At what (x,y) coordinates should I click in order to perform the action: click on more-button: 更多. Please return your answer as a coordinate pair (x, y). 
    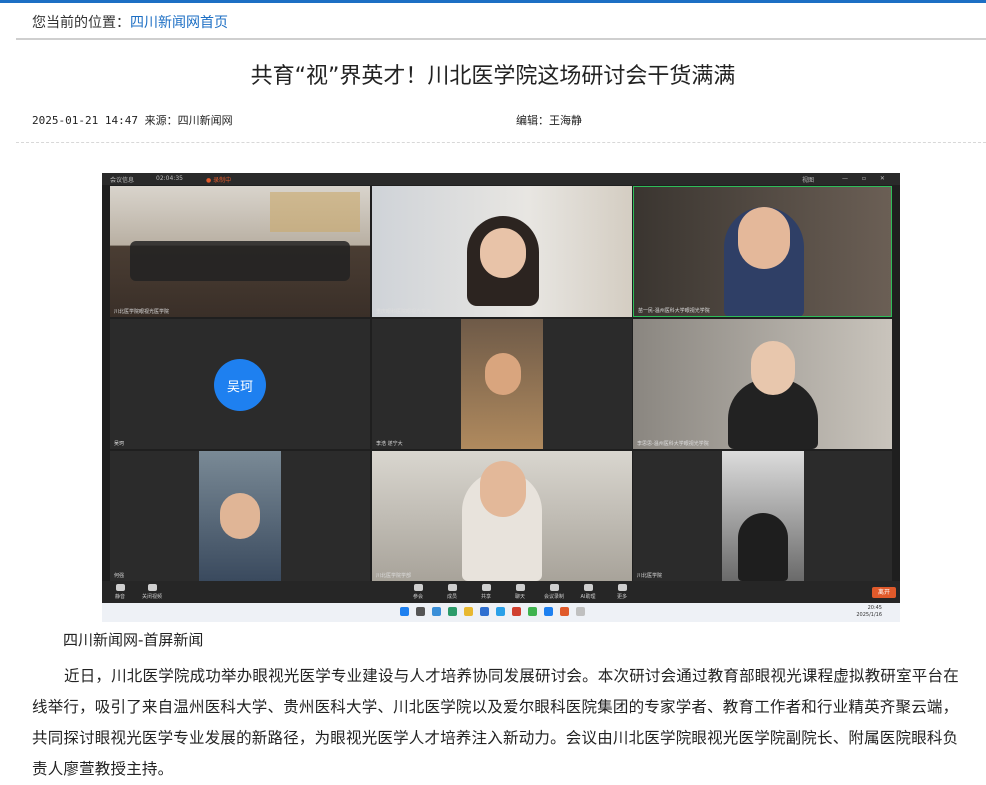
    Looking at the image, I should click on (622, 592).